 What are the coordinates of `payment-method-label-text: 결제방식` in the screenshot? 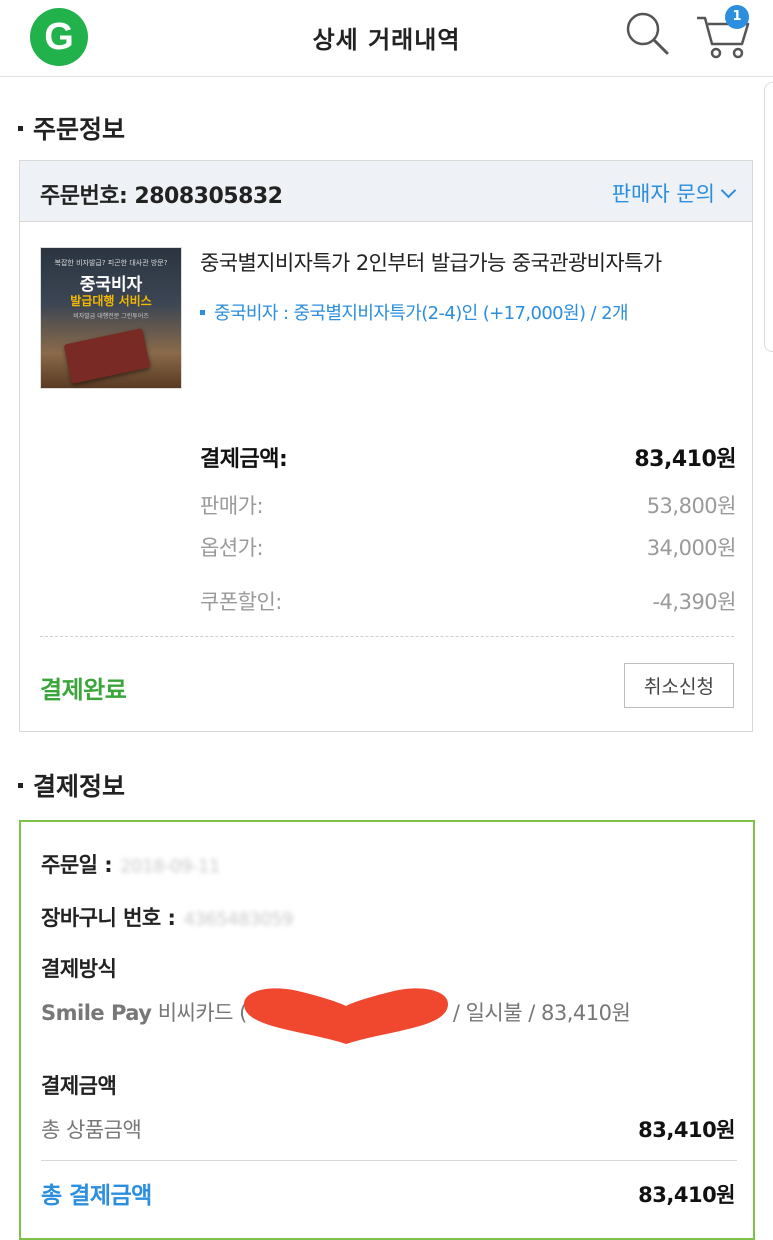 It's located at (79, 969).